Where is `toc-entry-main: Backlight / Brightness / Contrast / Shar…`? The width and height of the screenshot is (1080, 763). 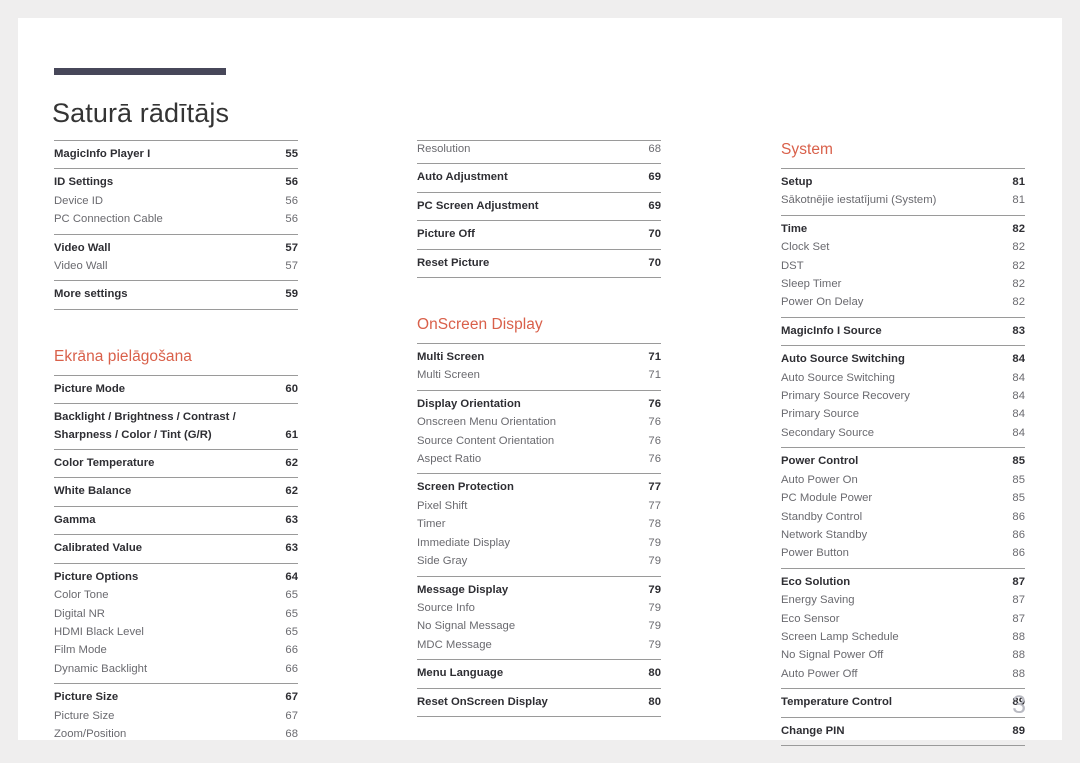 toc-entry-main: Backlight / Brightness / Contrast / Shar… is located at coordinates (176, 426).